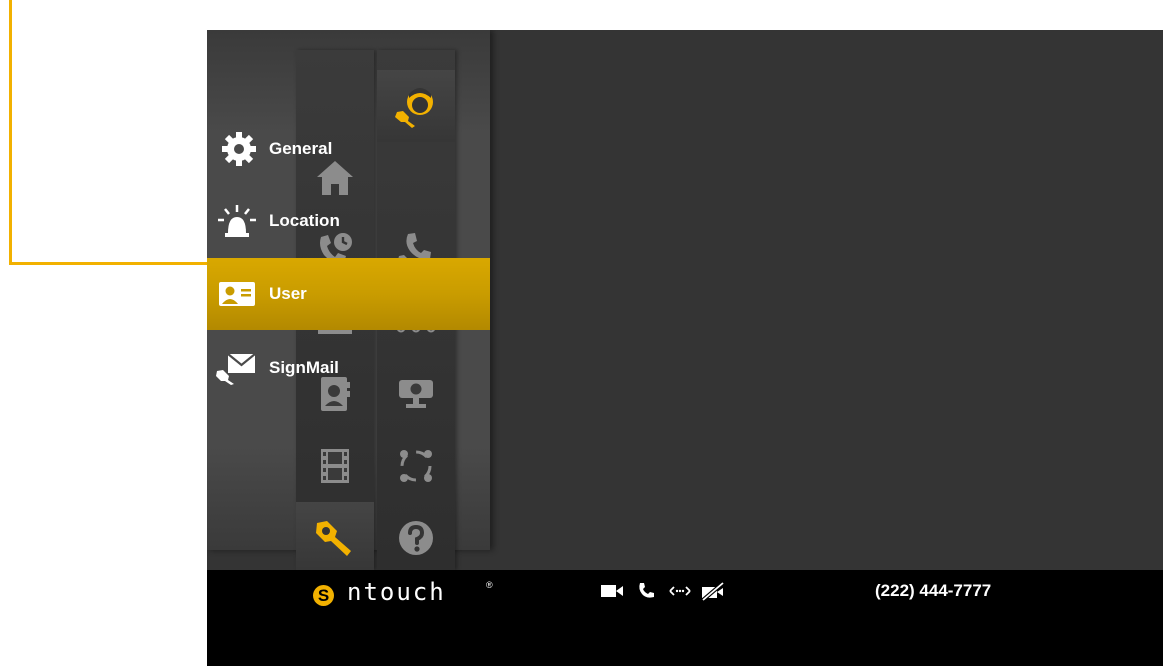 The width and height of the screenshot is (1163, 666). Describe the element at coordinates (236, 369) in the screenshot. I see `signmail-wrench-icon` at that location.